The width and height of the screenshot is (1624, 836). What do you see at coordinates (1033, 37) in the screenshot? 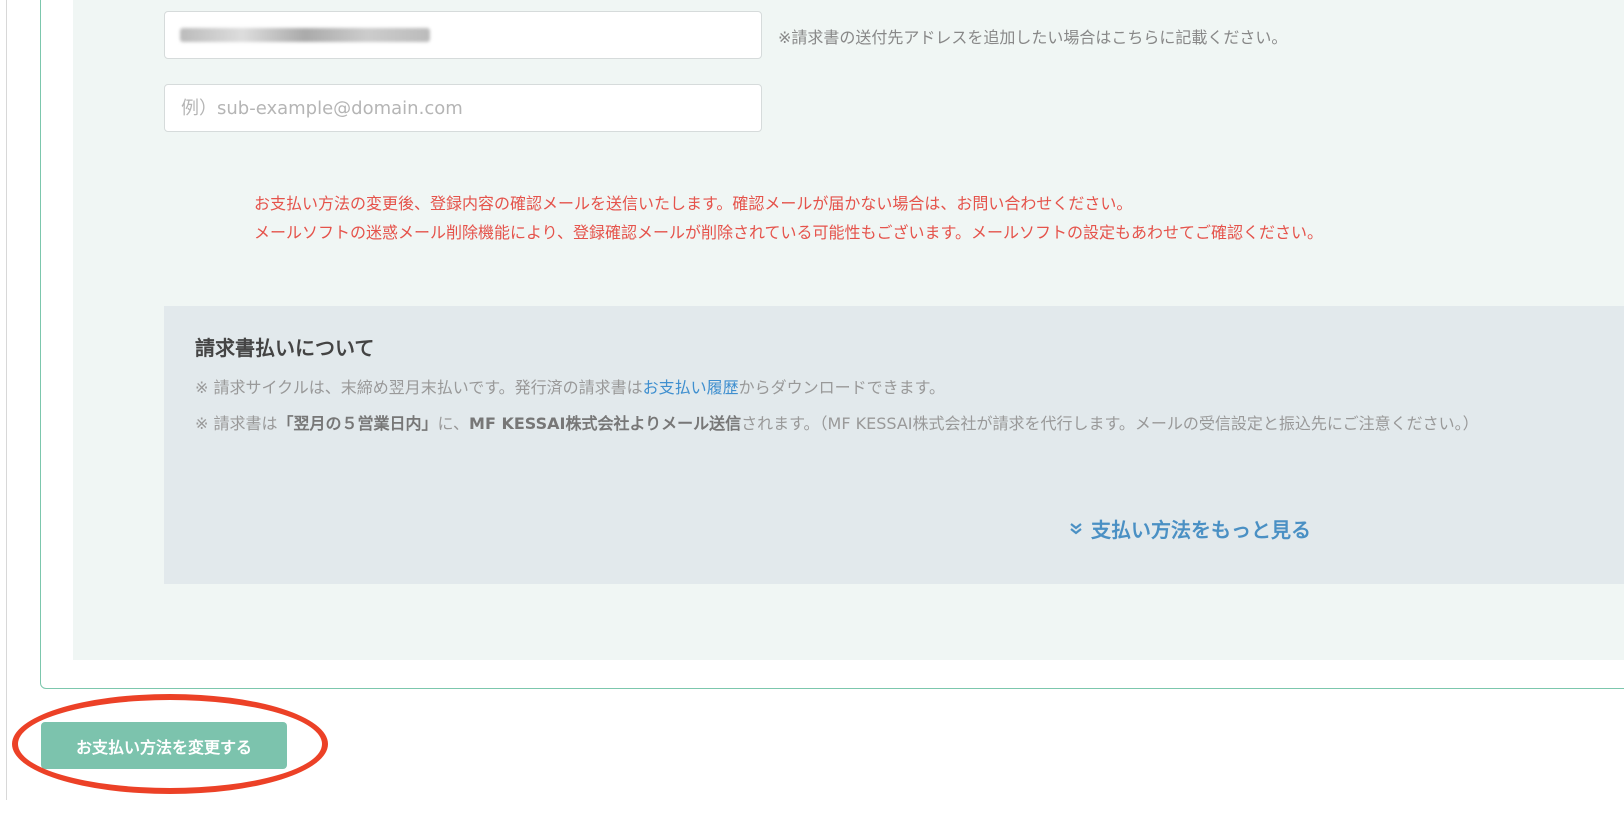
I see `additional-email-hint: ※請求書の送付先アドレスを追加したい場合はこちらに記載ください。` at bounding box center [1033, 37].